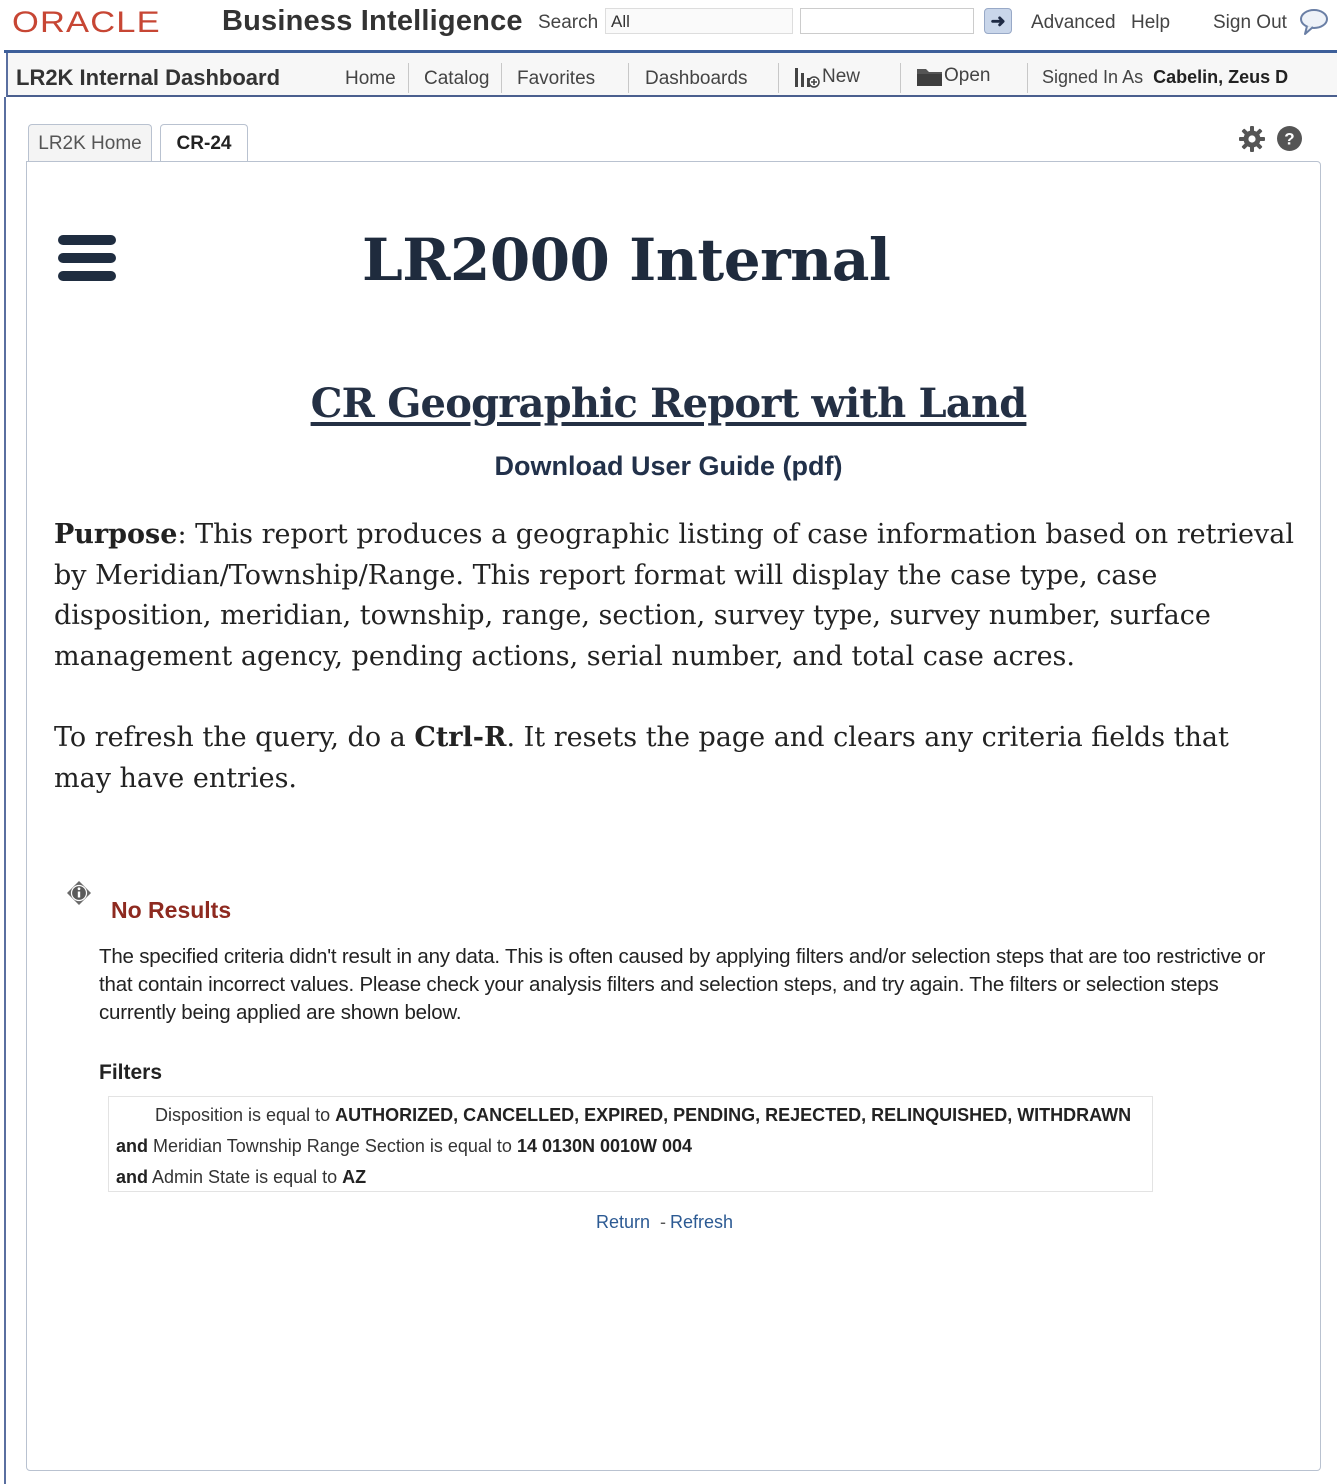 The height and width of the screenshot is (1484, 1337). Describe the element at coordinates (1252, 139) in the screenshot. I see `gear-icon` at that location.